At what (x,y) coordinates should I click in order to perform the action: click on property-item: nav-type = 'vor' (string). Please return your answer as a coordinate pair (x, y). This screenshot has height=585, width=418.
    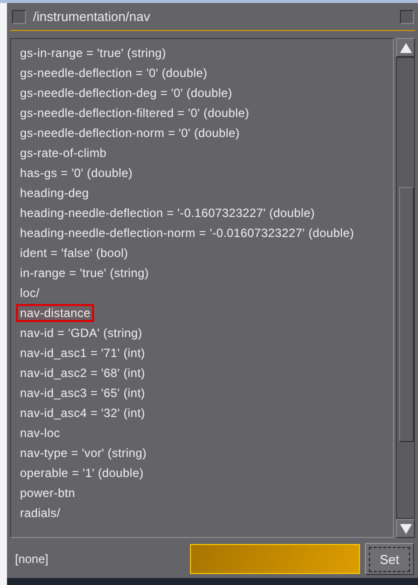
    Looking at the image, I should click on (83, 453).